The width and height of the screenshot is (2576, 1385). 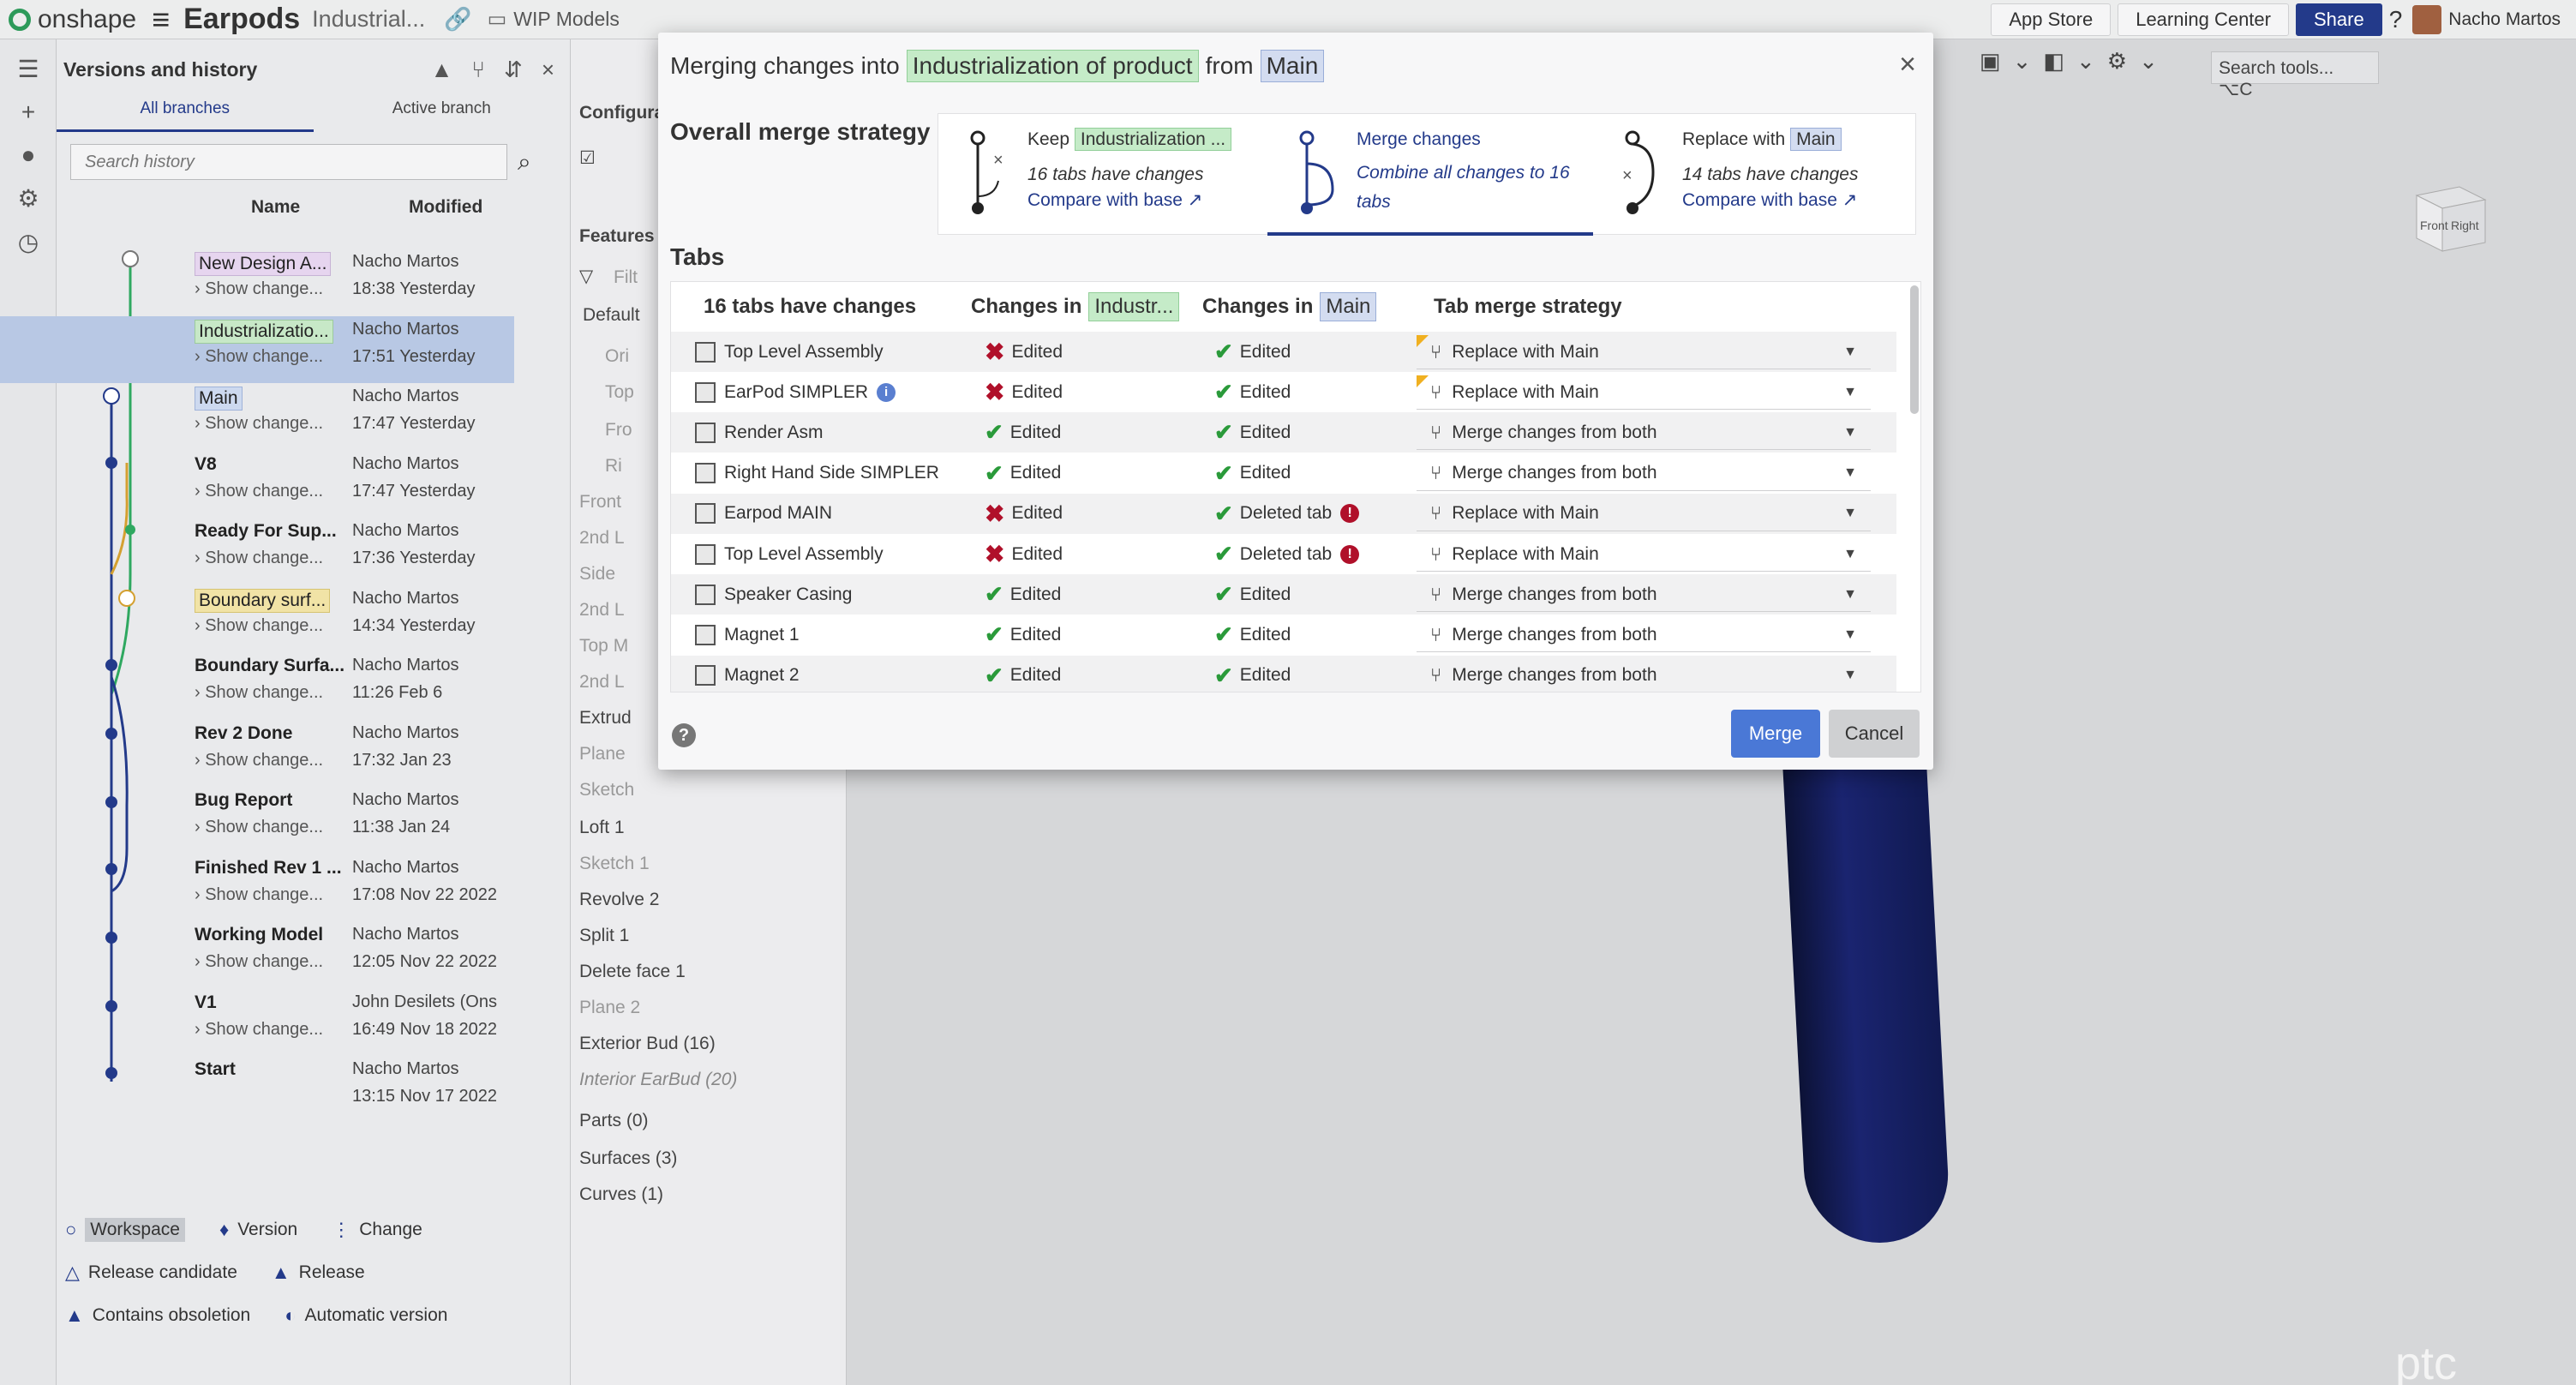 I want to click on share-button: Share, so click(x=2338, y=19).